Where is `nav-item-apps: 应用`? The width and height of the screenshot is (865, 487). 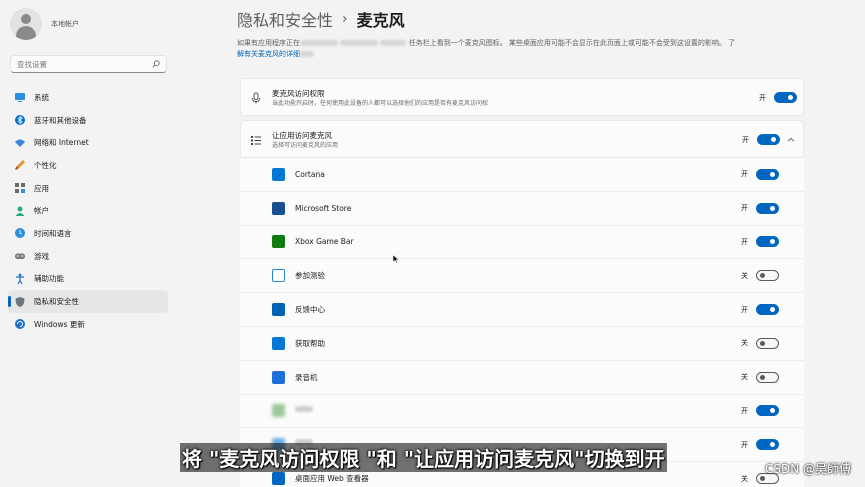 nav-item-apps: 应用 is located at coordinates (88, 188).